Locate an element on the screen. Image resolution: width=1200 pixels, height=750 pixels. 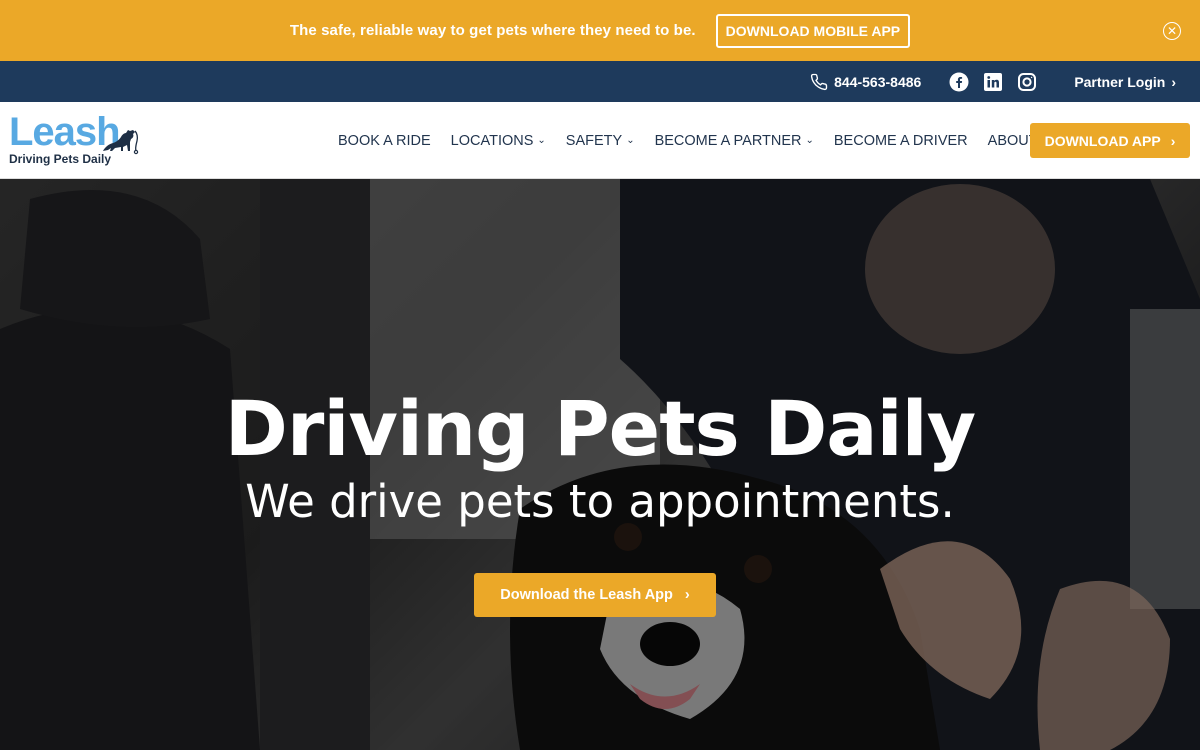
partner-login-link: Partner Login › is located at coordinates (1125, 82).